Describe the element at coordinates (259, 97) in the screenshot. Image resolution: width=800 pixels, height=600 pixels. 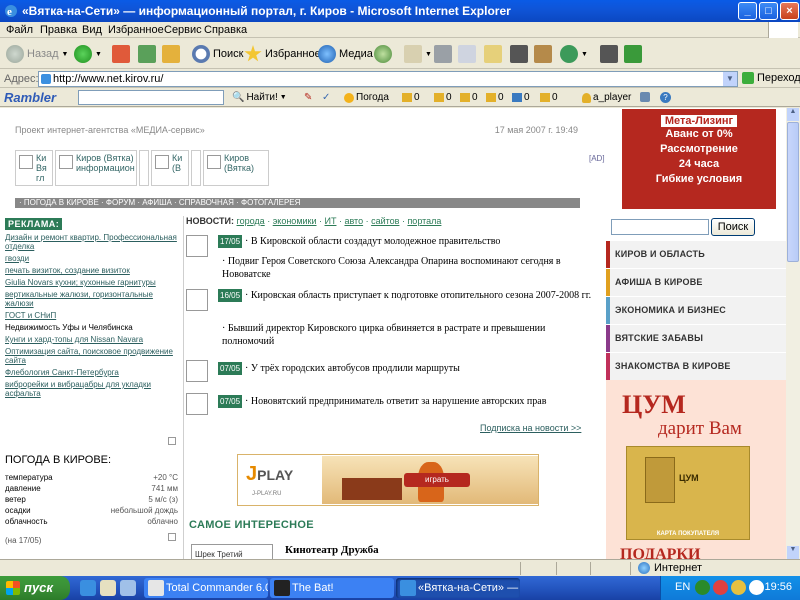
I see `rambler-find-button: 🔍 Найти! ▼` at that location.